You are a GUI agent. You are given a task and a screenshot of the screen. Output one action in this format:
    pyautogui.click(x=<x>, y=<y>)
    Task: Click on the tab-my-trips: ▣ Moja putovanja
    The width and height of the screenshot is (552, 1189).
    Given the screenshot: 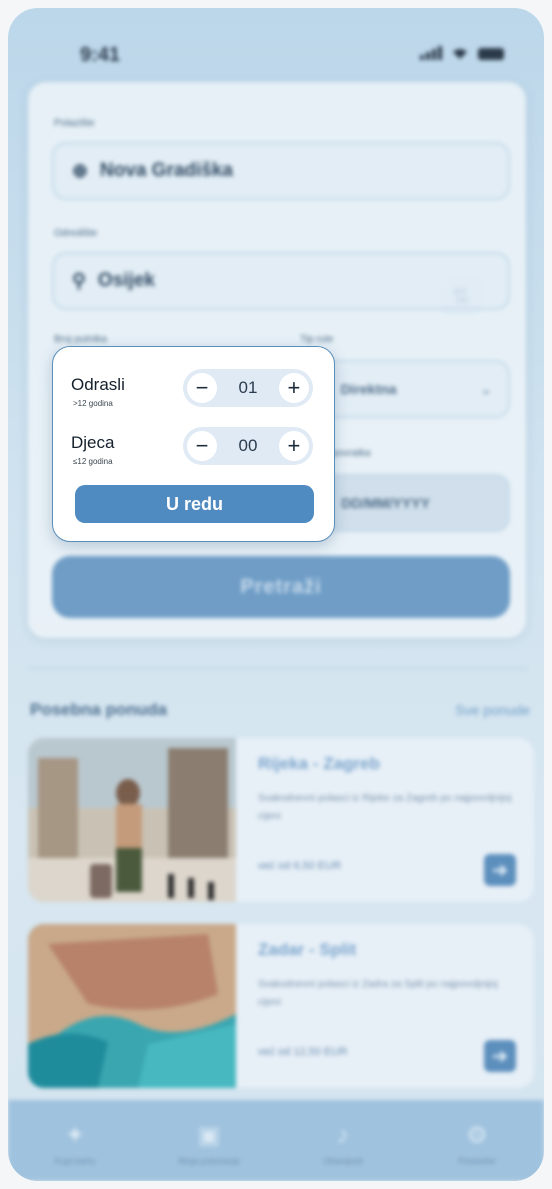 What is the action you would take?
    pyautogui.click(x=209, y=1140)
    